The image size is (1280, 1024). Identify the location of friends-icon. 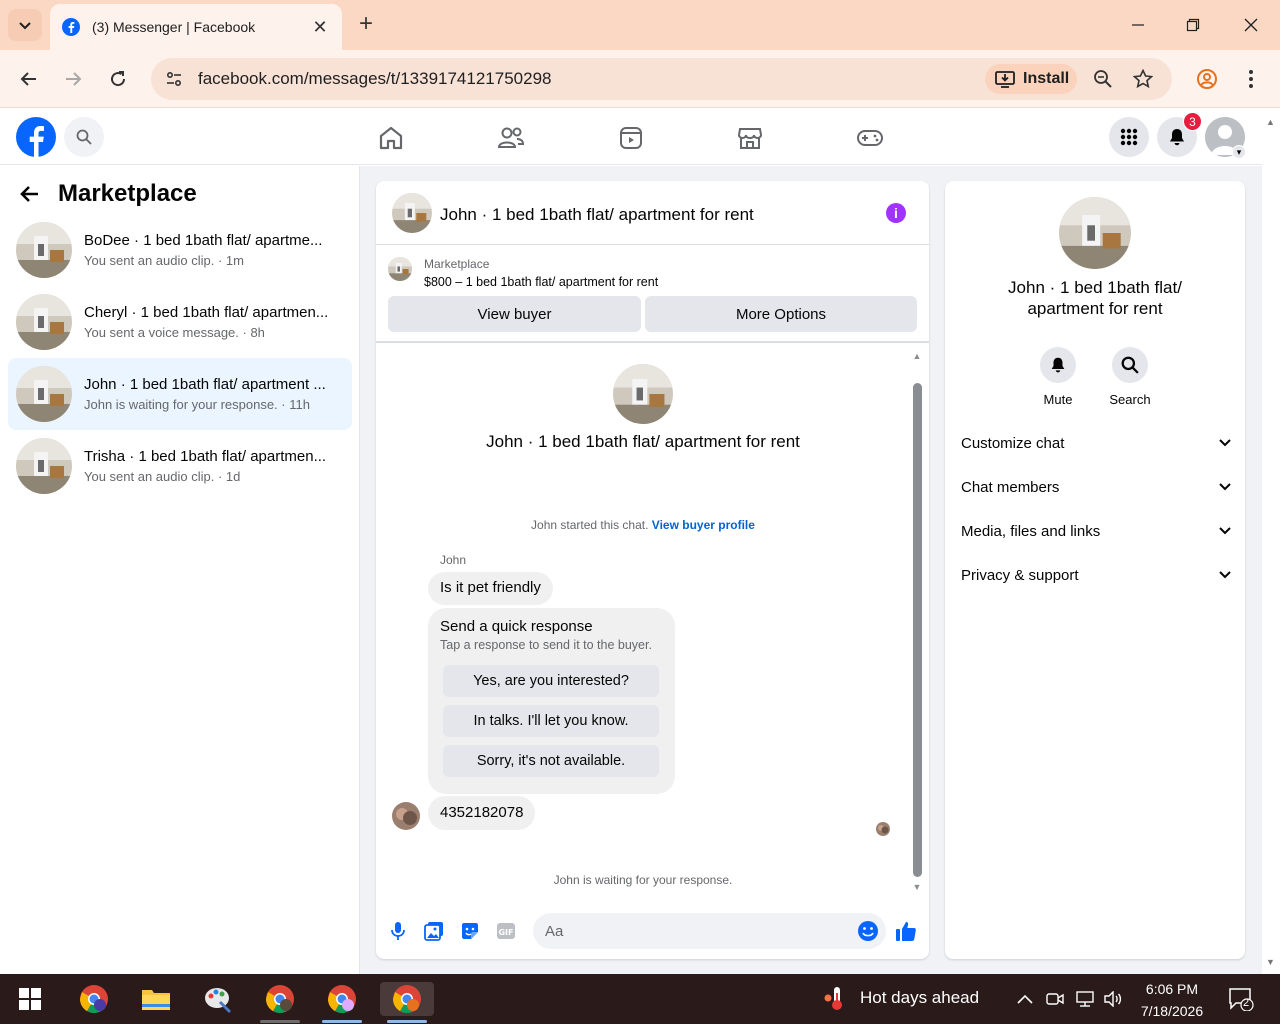
(511, 137).